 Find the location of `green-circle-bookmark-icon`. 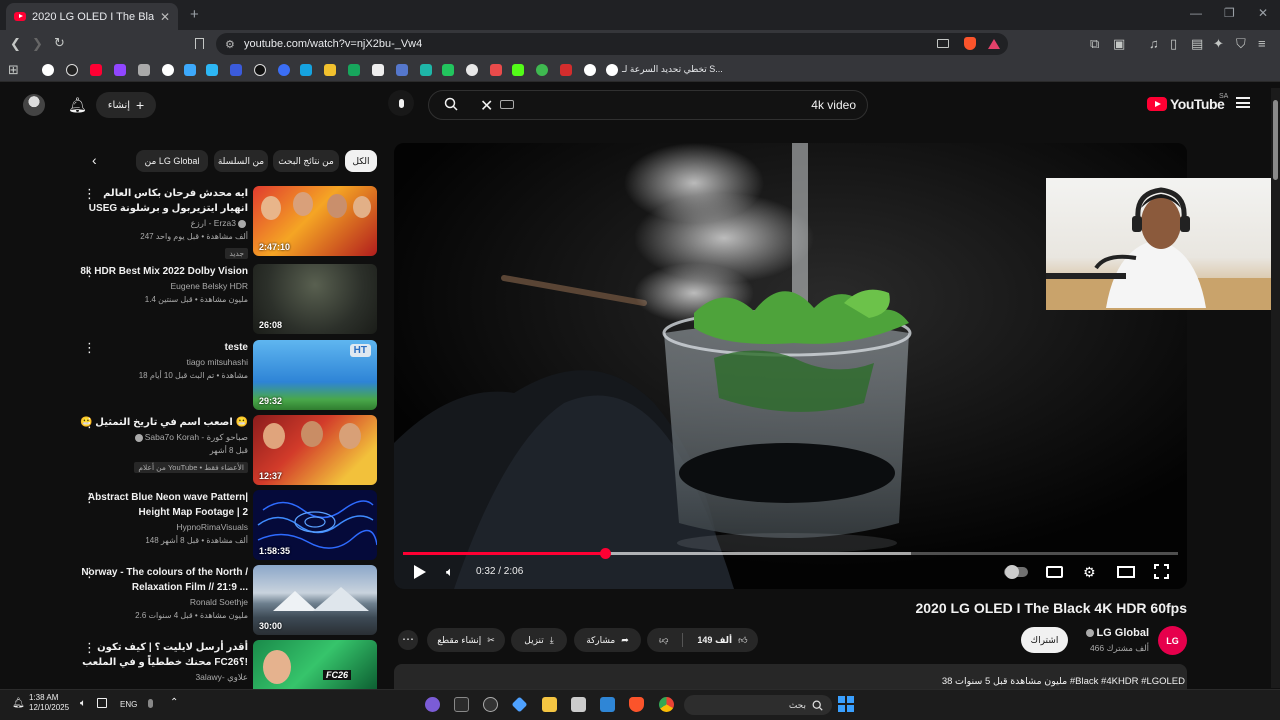

green-circle-bookmark-icon is located at coordinates (542, 70).